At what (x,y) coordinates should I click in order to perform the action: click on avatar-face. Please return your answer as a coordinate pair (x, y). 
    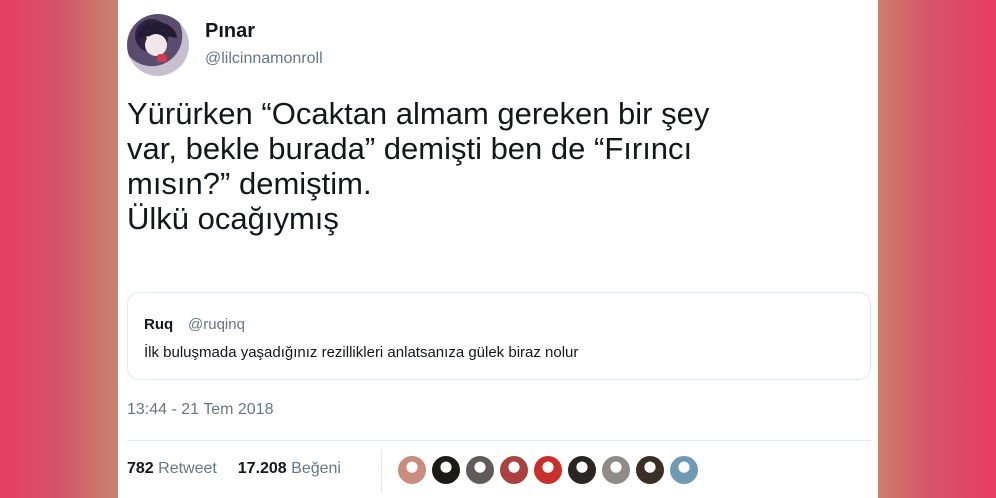
    Looking at the image, I should click on (156, 45).